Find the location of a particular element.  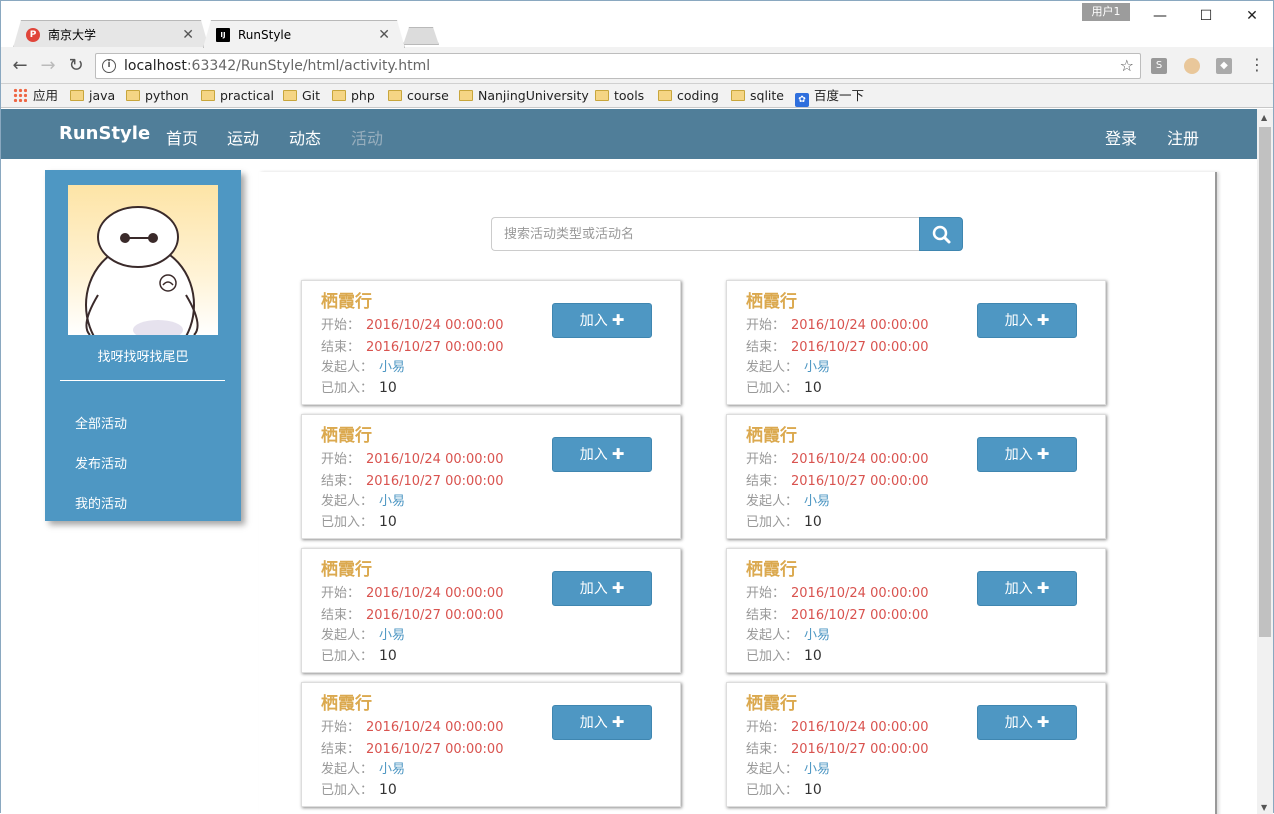

sidebar-item-all-activities: 全部活动 is located at coordinates (101, 422).